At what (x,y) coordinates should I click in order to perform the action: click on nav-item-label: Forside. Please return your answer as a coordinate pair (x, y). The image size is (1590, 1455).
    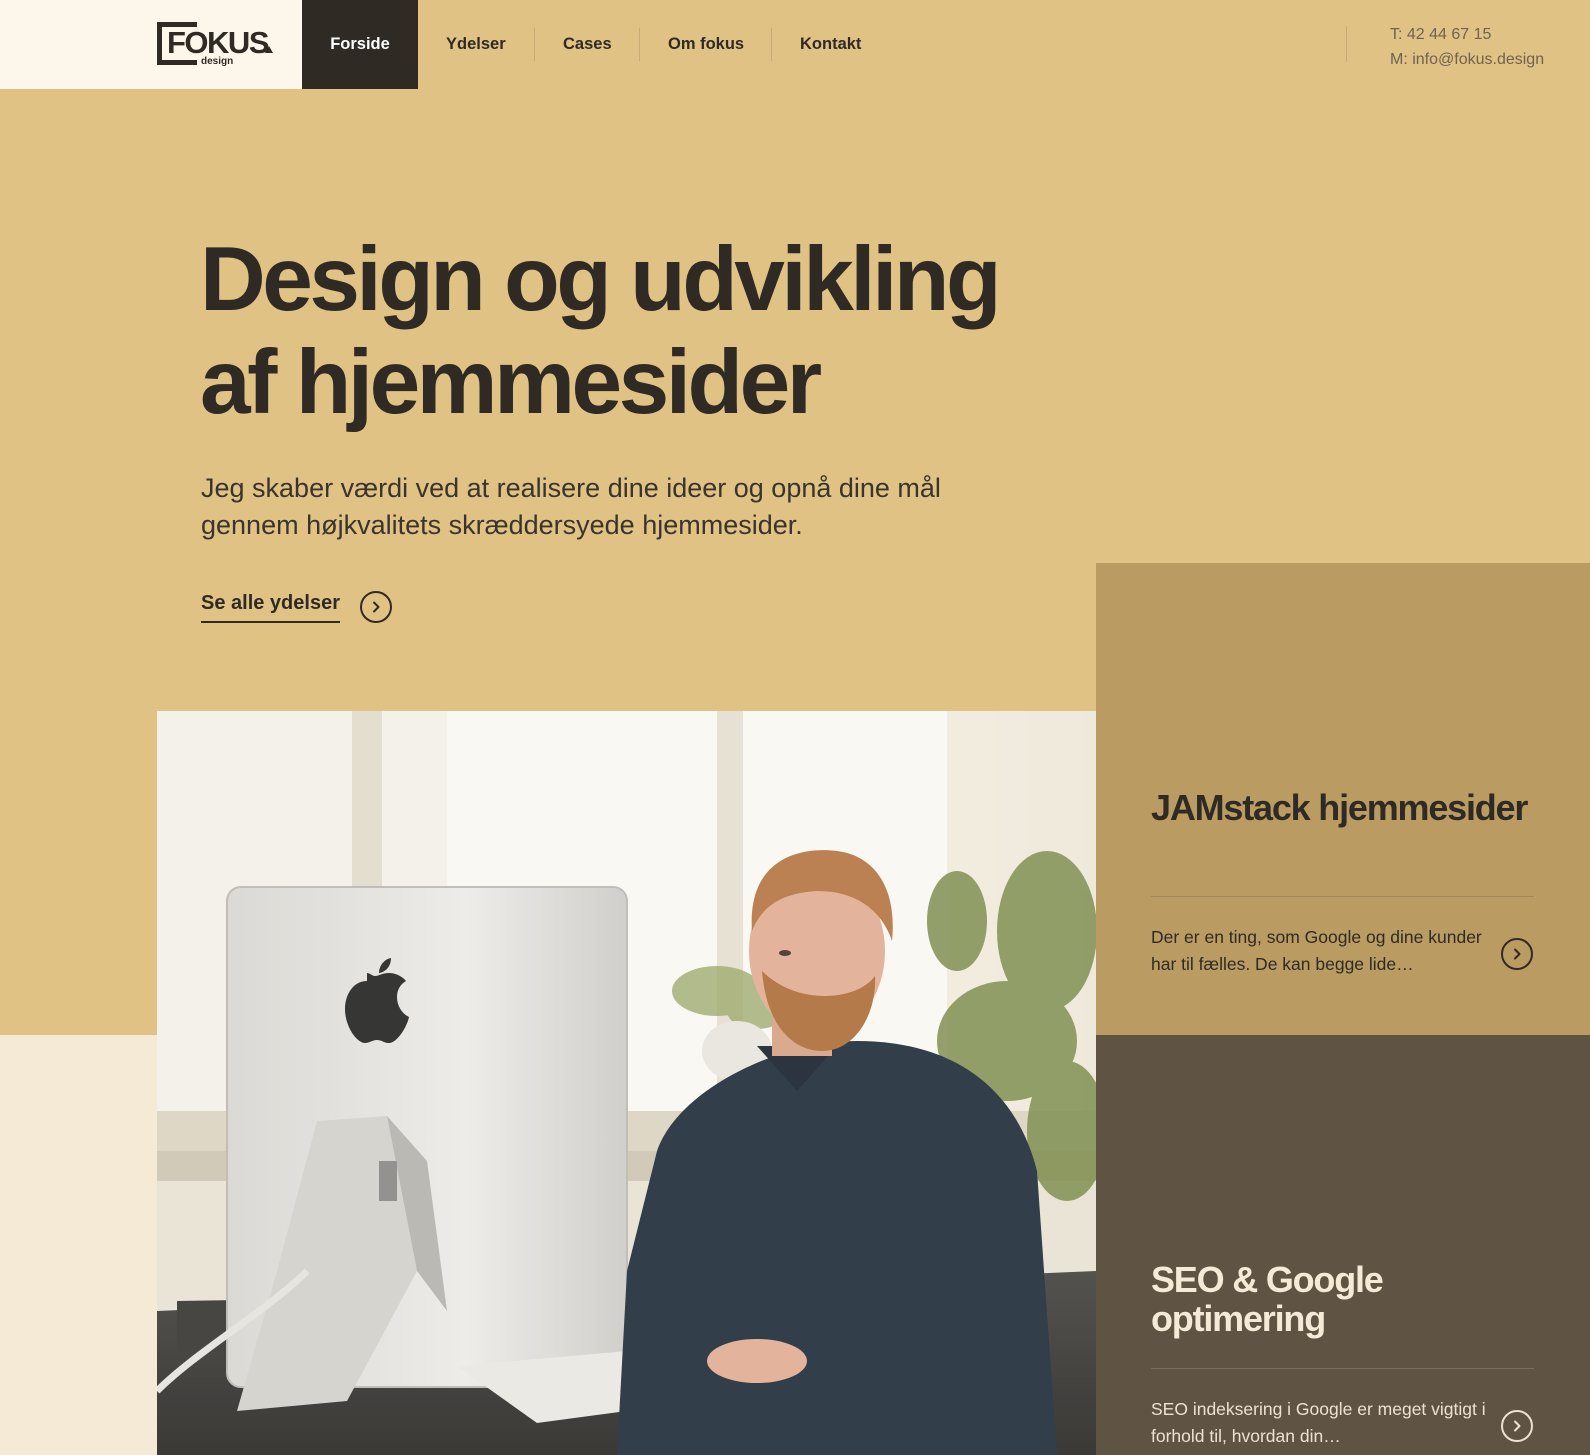
    Looking at the image, I should click on (360, 44).